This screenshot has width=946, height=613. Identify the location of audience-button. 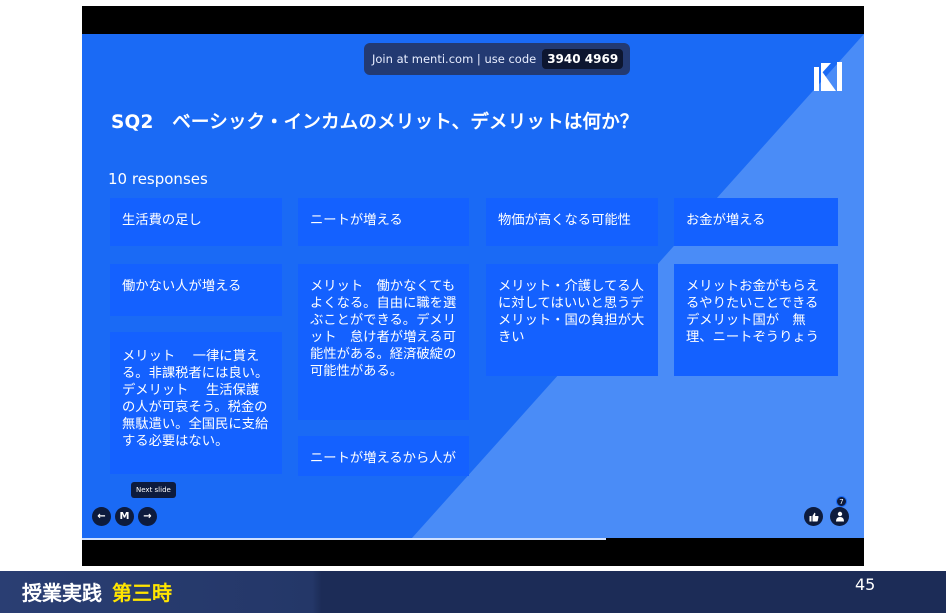
(839, 516).